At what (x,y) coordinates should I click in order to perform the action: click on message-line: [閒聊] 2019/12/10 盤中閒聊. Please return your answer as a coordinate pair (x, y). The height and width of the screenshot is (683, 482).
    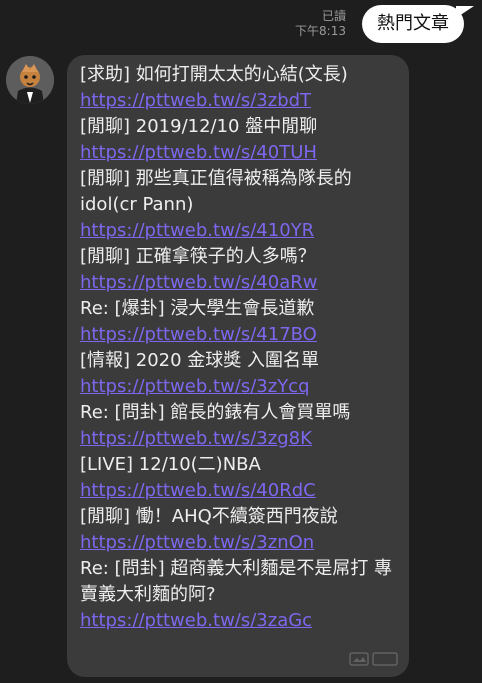
    Looking at the image, I should click on (199, 126).